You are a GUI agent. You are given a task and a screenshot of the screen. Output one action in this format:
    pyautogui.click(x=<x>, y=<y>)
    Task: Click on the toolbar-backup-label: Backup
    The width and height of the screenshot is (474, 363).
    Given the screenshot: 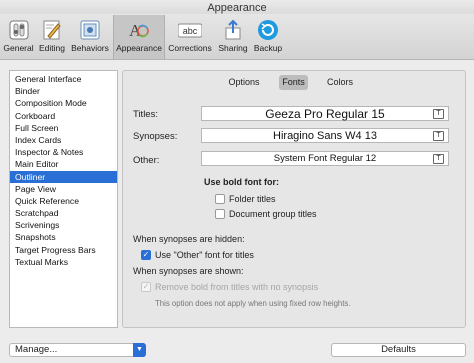 What is the action you would take?
    pyautogui.click(x=268, y=48)
    